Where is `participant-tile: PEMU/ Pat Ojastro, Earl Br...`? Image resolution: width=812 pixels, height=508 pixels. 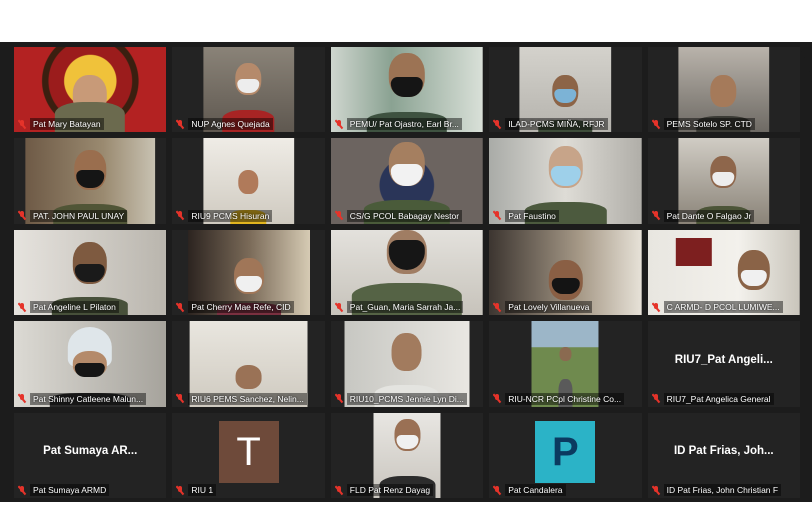 participant-tile: PEMU/ Pat Ojastro, Earl Br... is located at coordinates (407, 90).